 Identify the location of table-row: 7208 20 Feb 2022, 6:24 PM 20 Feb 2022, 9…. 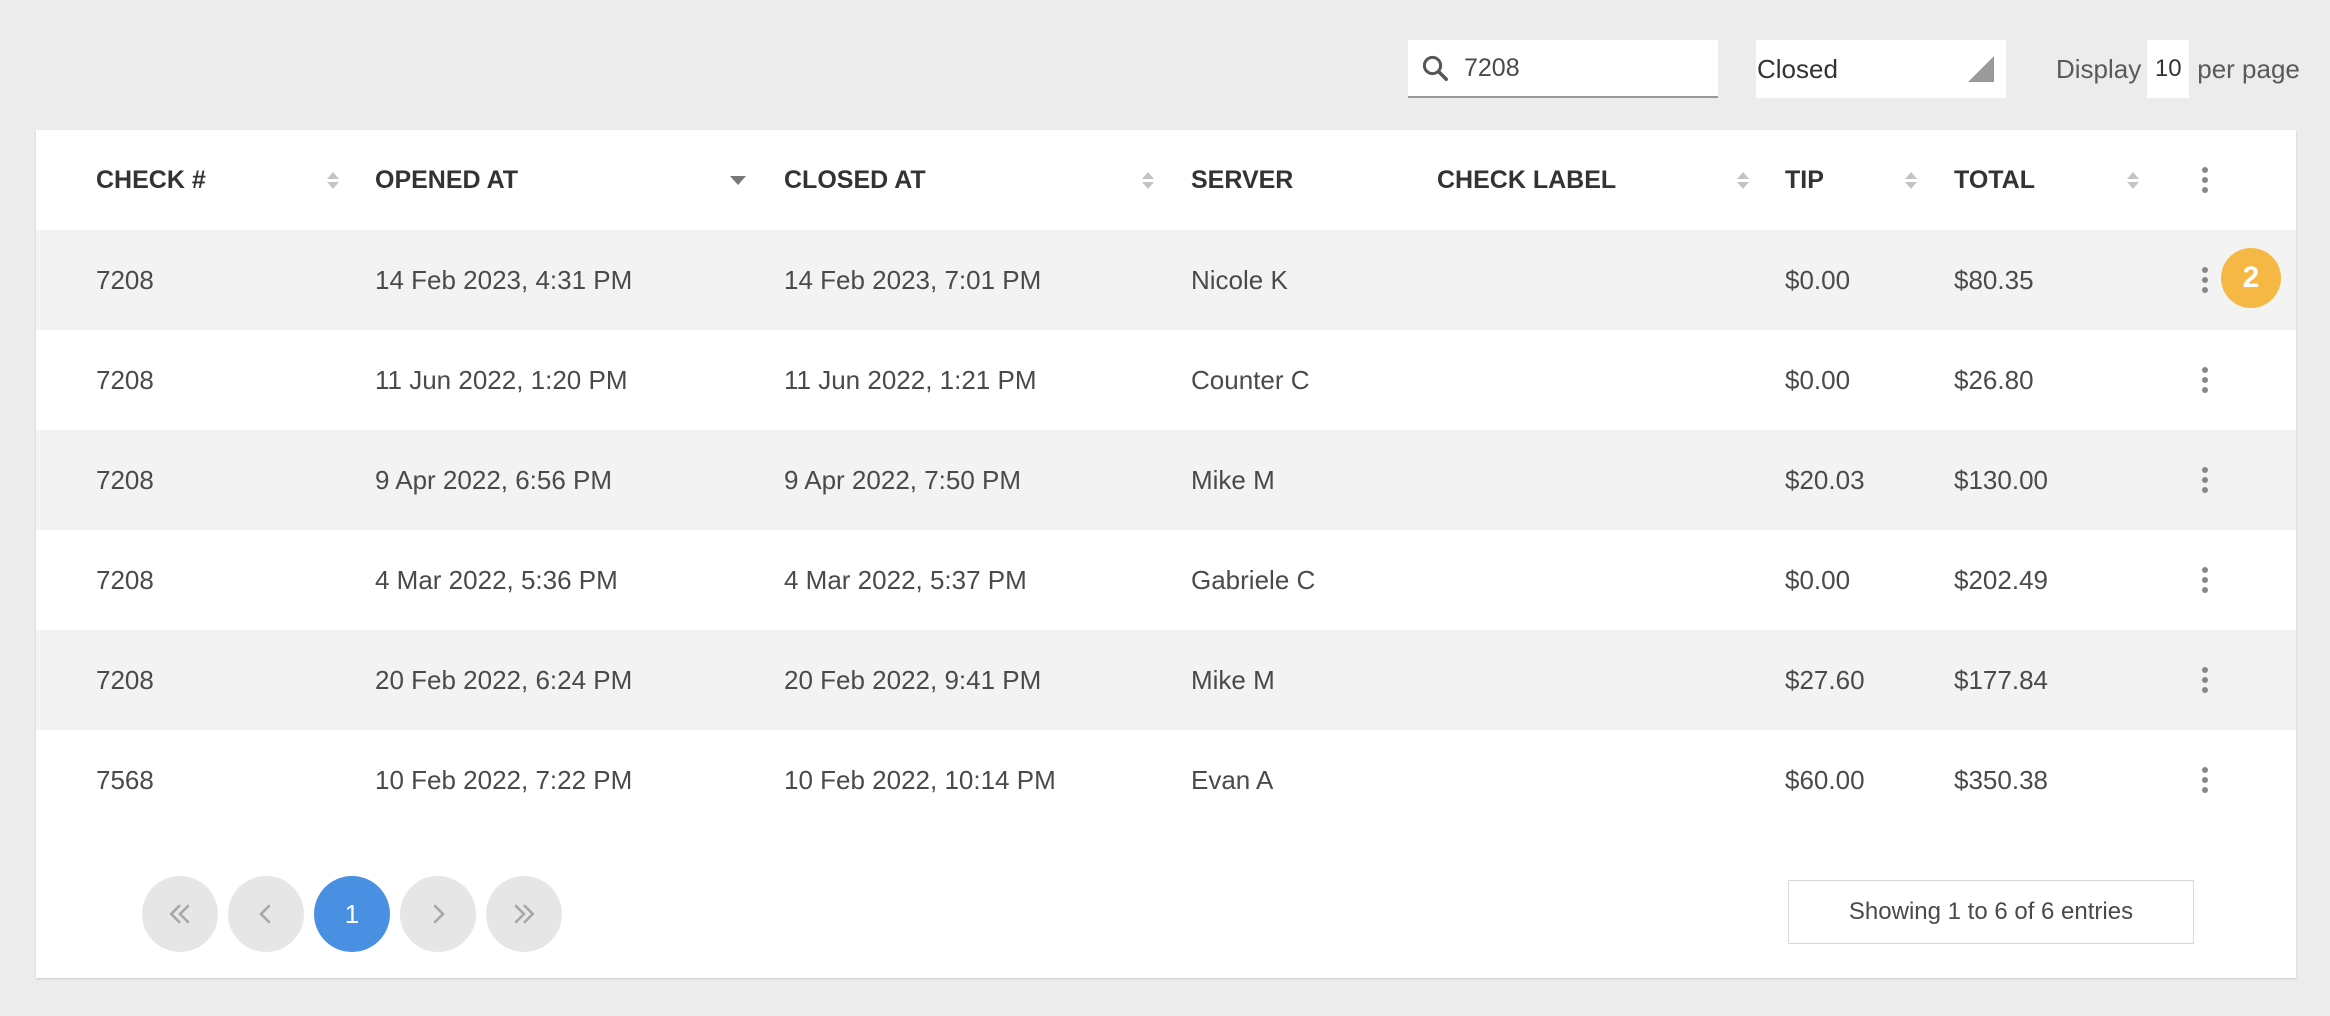
(1166, 680).